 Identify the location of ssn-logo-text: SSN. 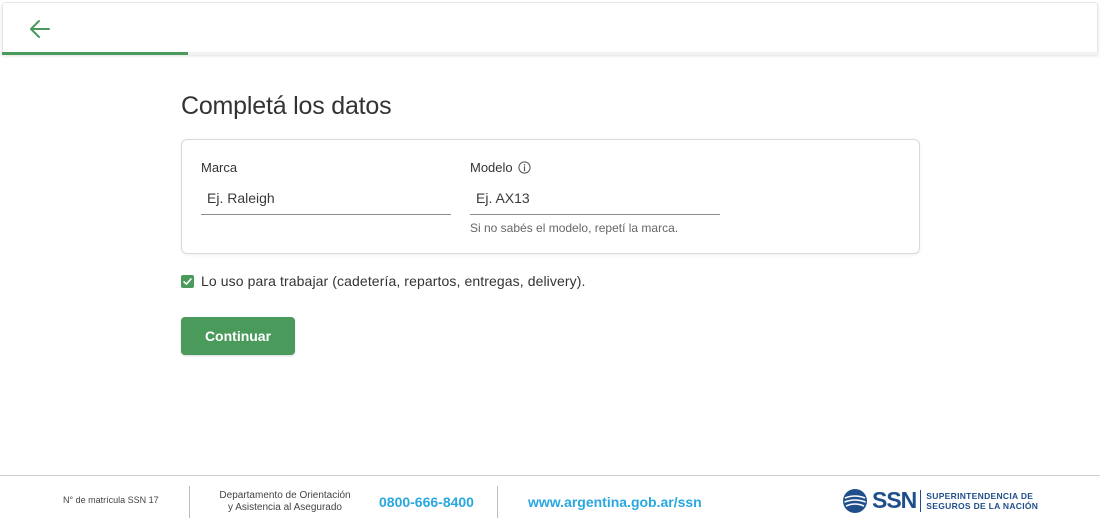
(894, 500).